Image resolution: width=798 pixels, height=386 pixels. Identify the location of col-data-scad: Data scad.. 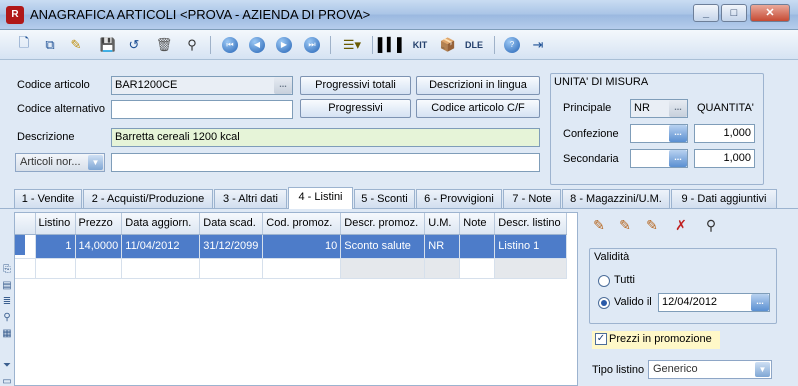
(231, 224).